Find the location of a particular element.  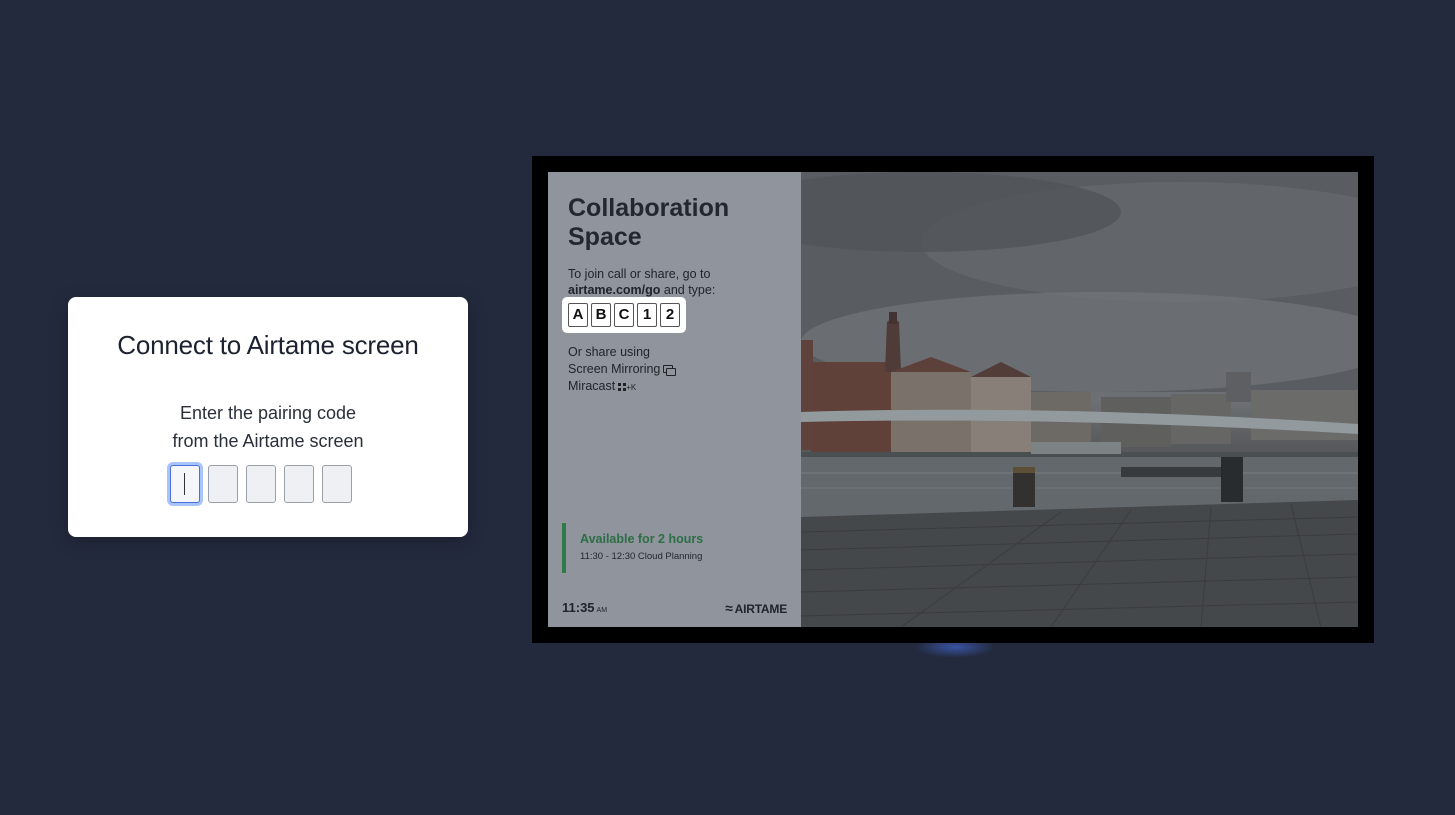

display-code-char: B is located at coordinates (601, 315).